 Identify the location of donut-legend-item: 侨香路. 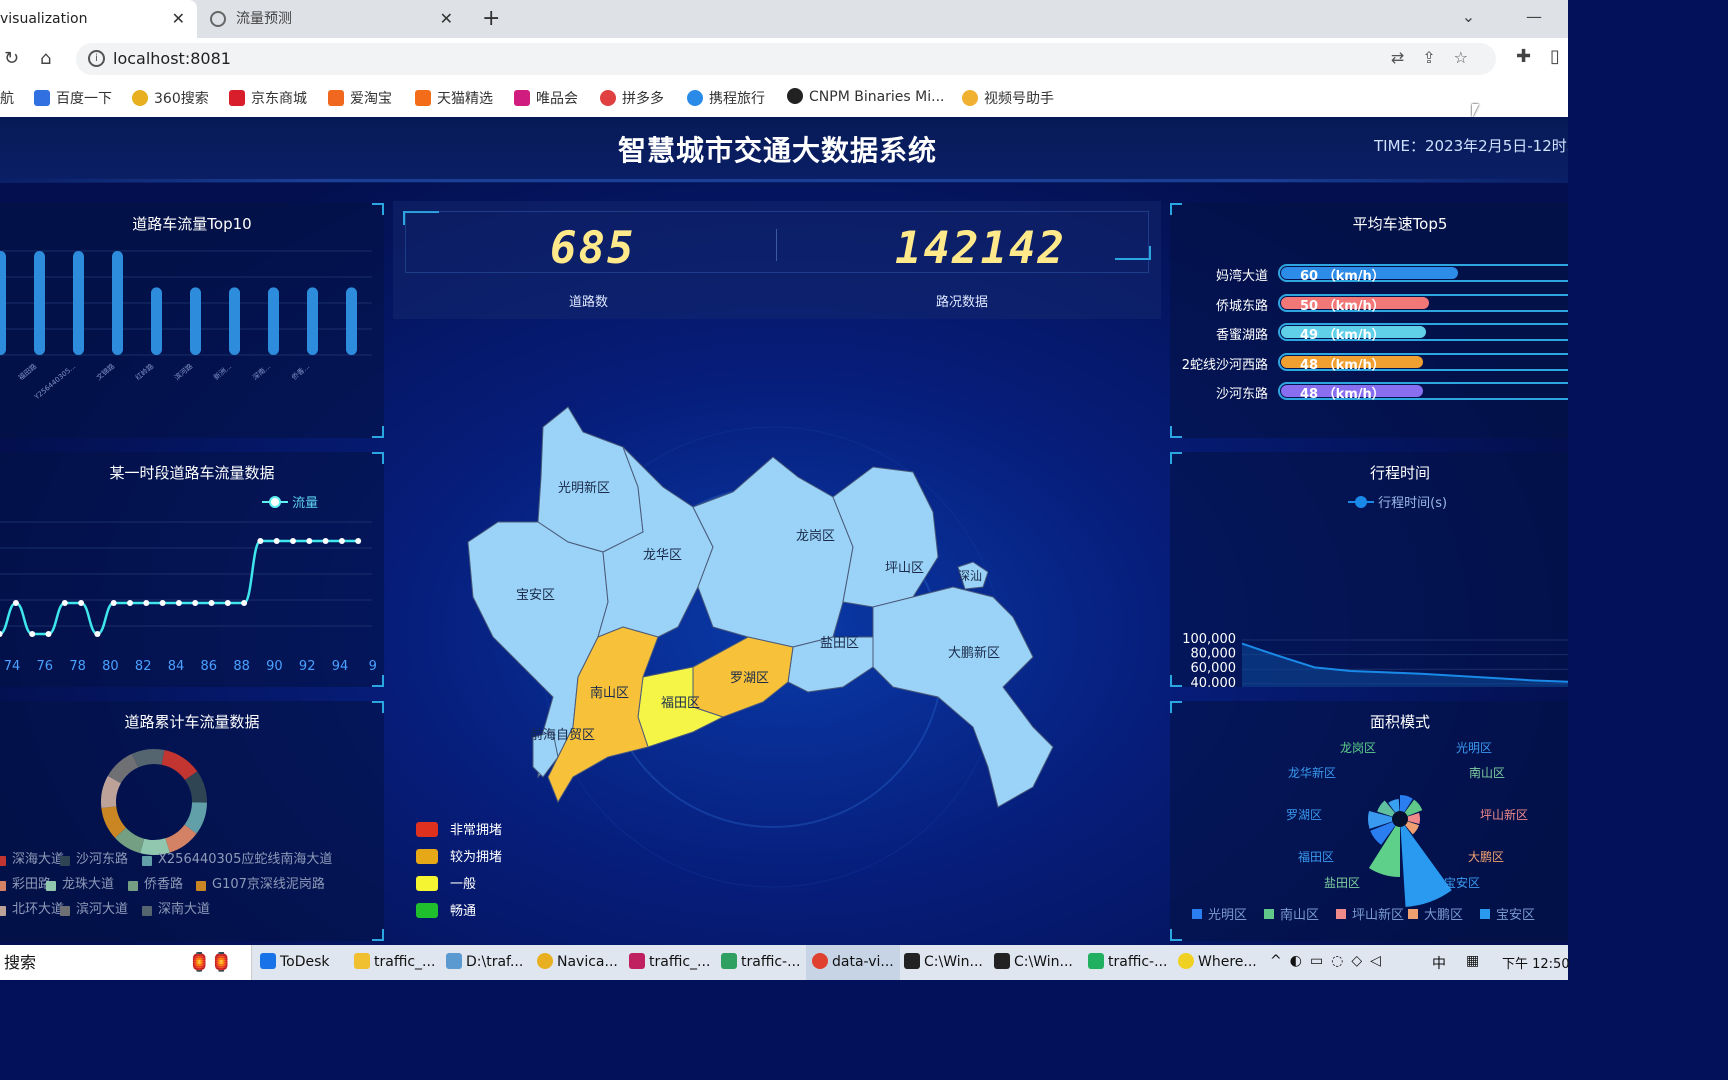
(155, 882).